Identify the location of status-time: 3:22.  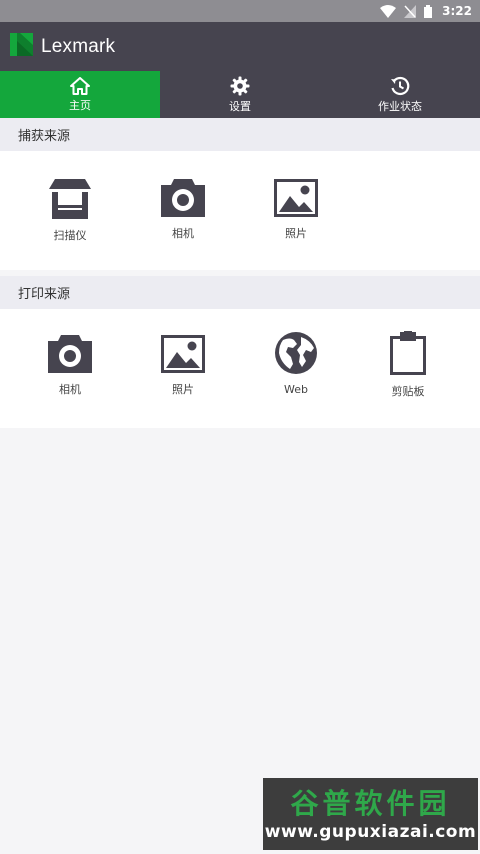
(457, 11).